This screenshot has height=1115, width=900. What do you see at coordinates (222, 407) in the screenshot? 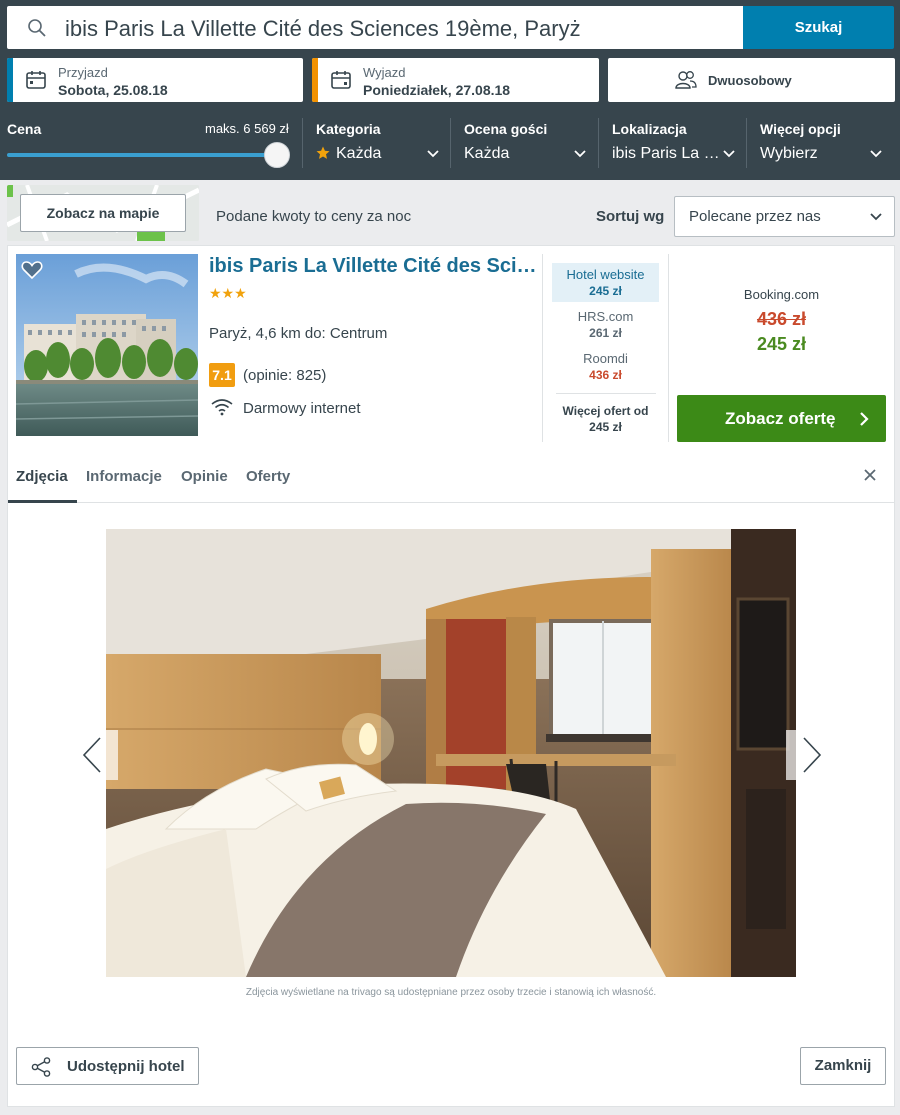
I see `wifi-icon` at bounding box center [222, 407].